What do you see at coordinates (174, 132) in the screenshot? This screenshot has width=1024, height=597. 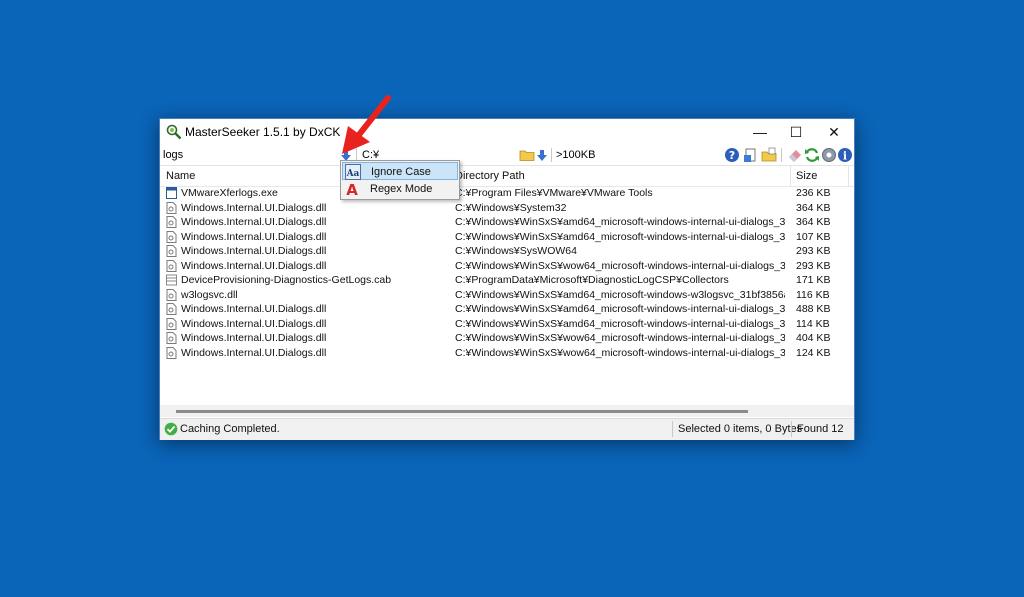 I see `app-logo-icon` at bounding box center [174, 132].